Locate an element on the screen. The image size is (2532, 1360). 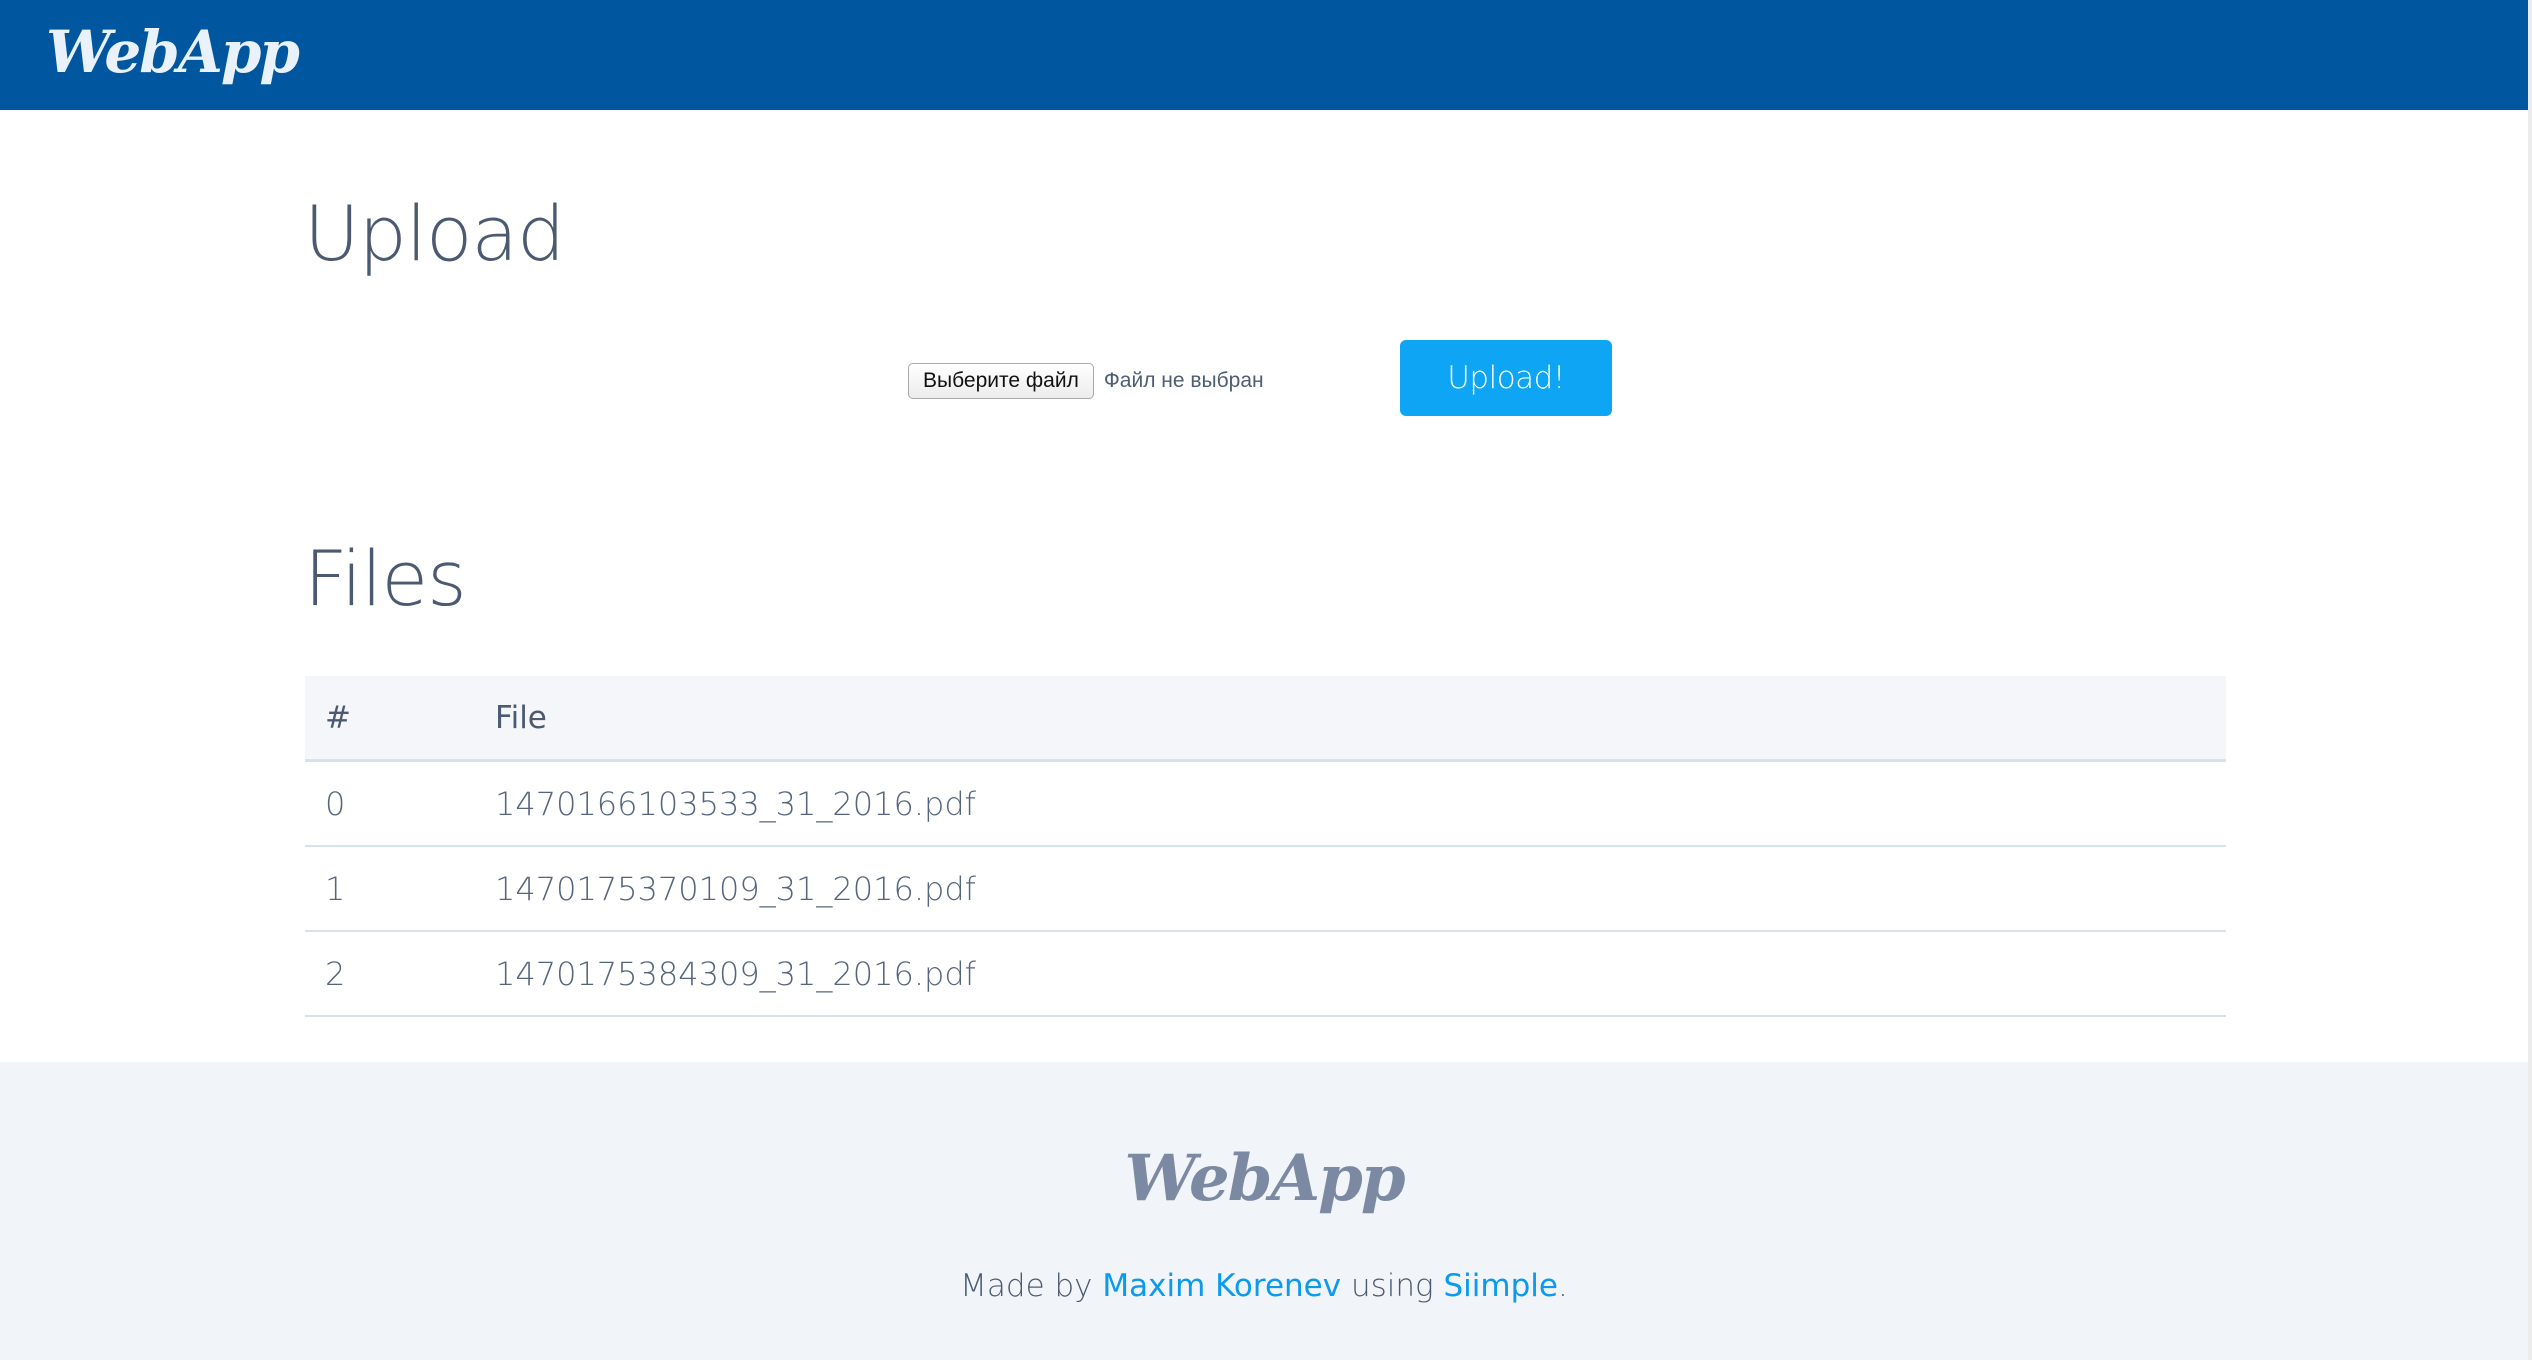
footer-credits: Made by Maxim Korenev using Siimple. is located at coordinates (1264, 1286).